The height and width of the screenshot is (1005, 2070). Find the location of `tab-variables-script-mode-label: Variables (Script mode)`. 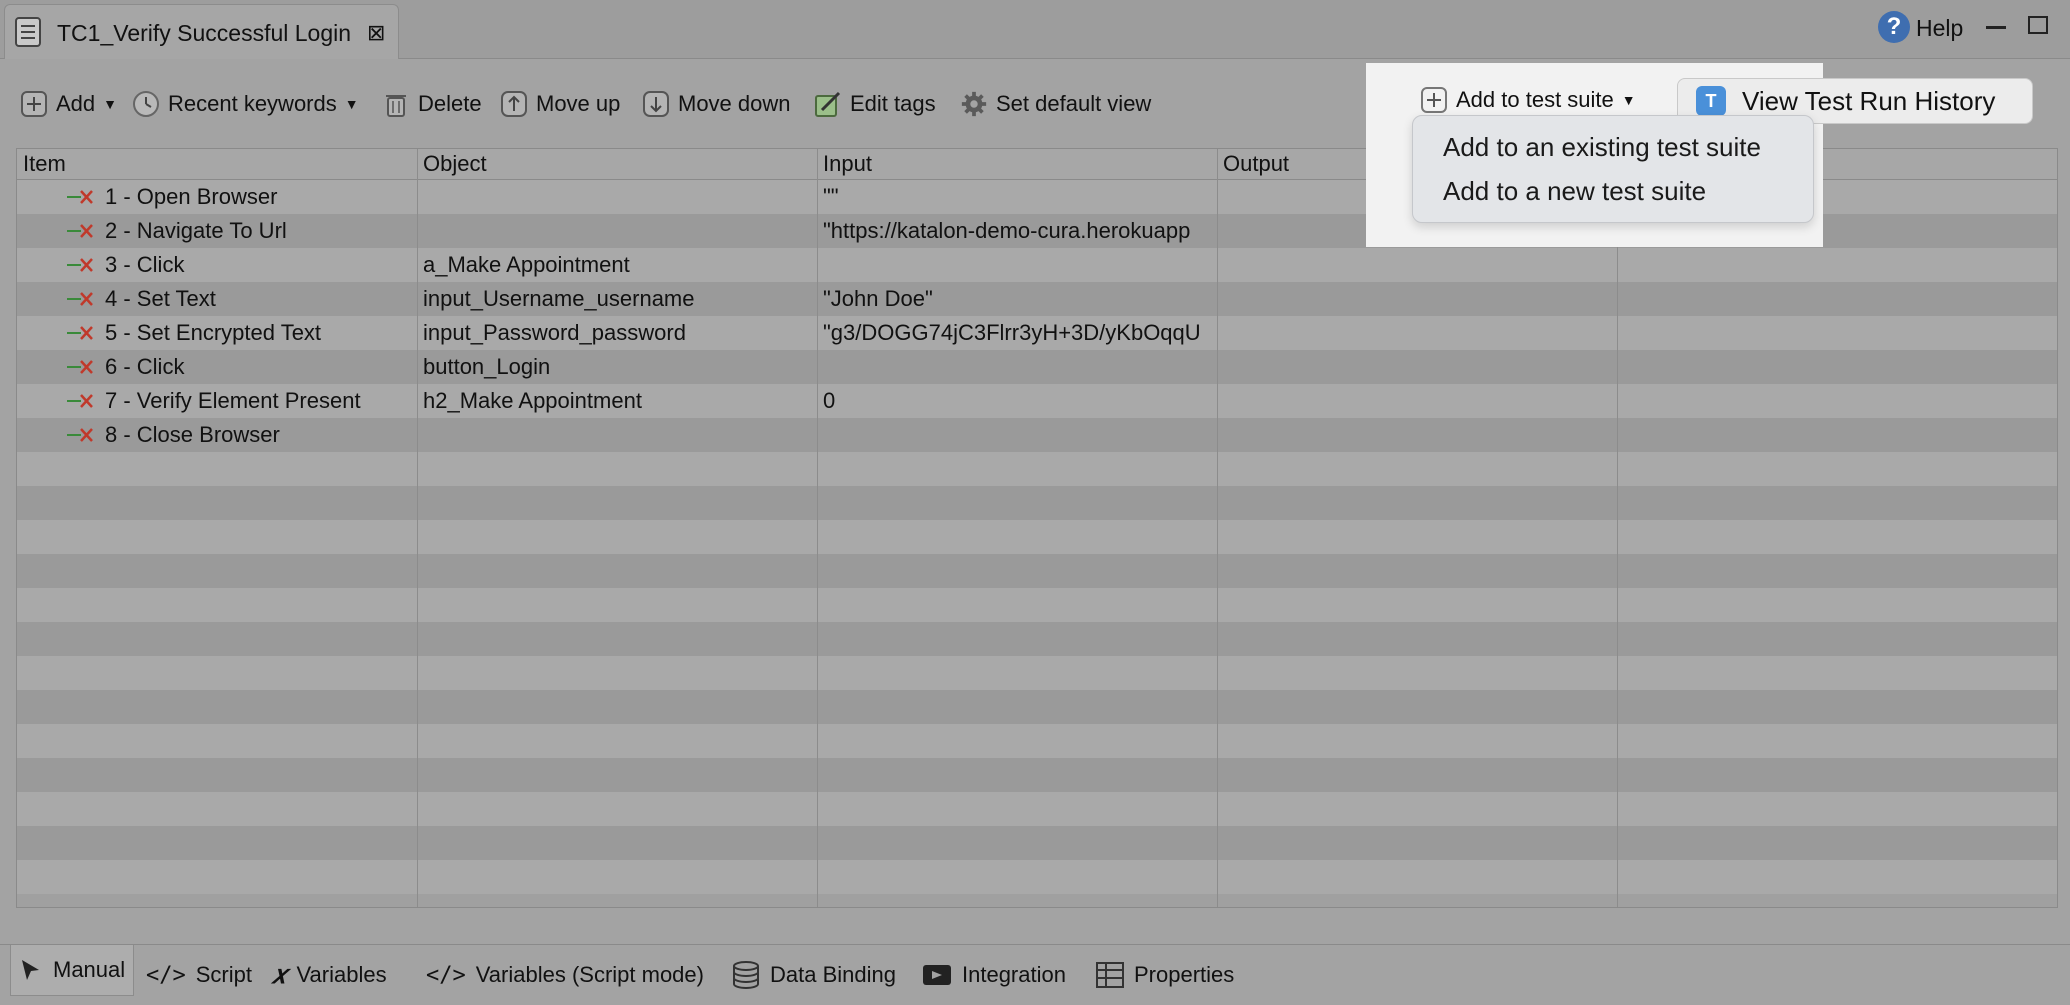

tab-variables-script-mode-label: Variables (Script mode) is located at coordinates (589, 974).